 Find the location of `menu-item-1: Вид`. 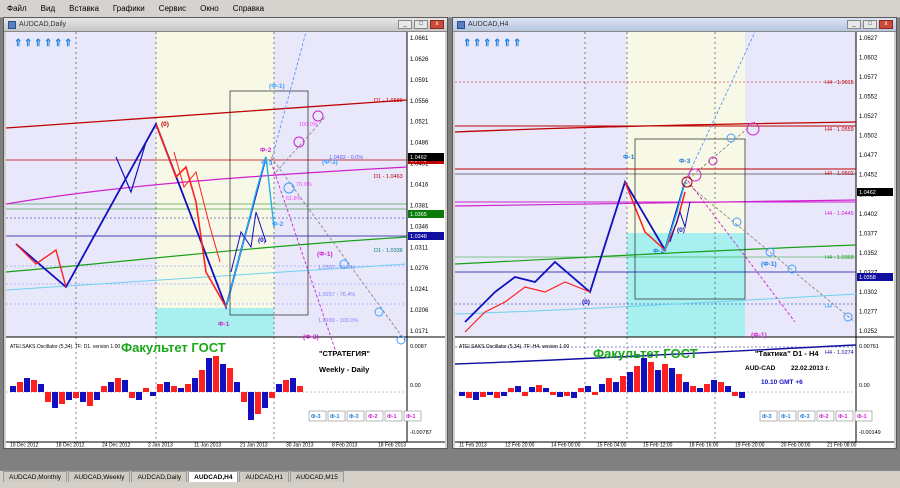

menu-item-1: Вид is located at coordinates (48, 8).